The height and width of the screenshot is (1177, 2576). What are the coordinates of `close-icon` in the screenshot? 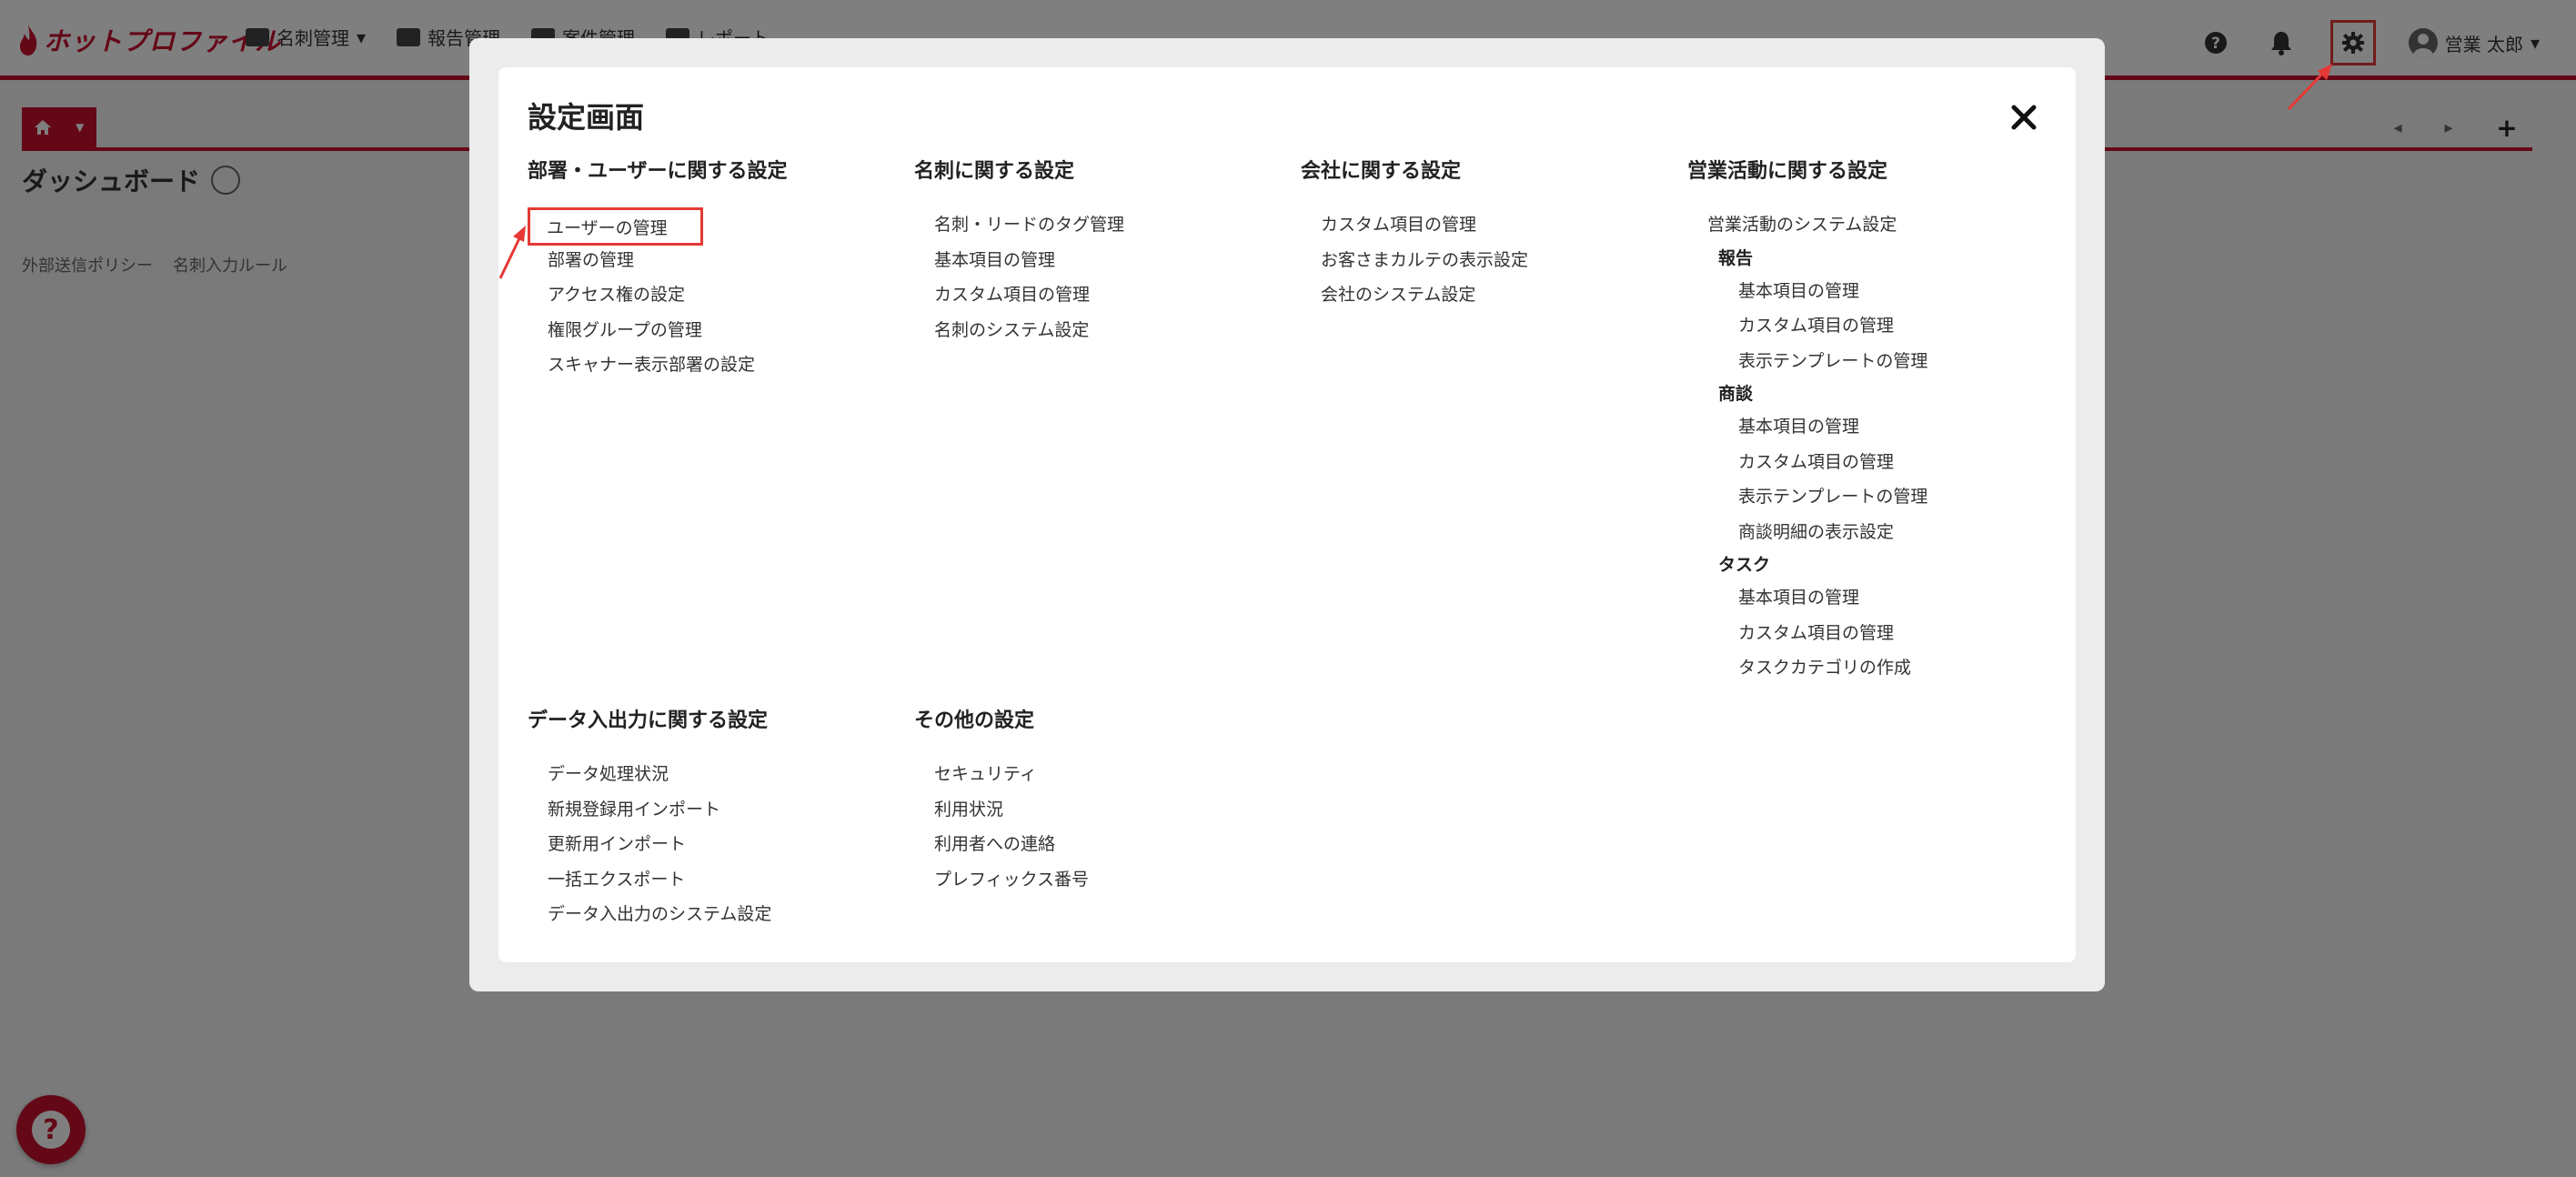 It's located at (2023, 117).